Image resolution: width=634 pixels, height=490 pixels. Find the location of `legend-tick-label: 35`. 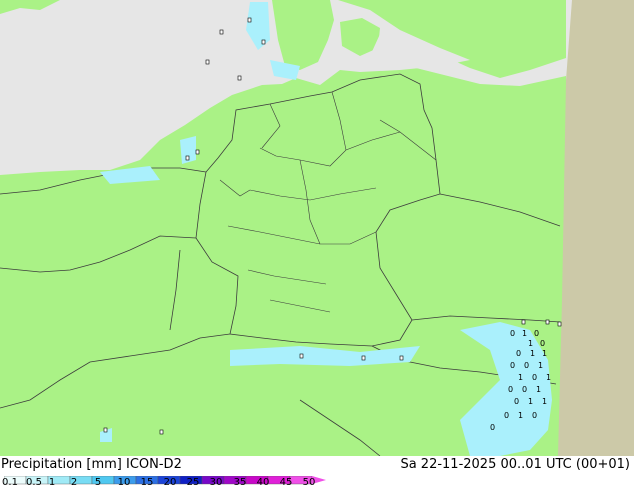

legend-tick-label: 35 is located at coordinates (240, 482).